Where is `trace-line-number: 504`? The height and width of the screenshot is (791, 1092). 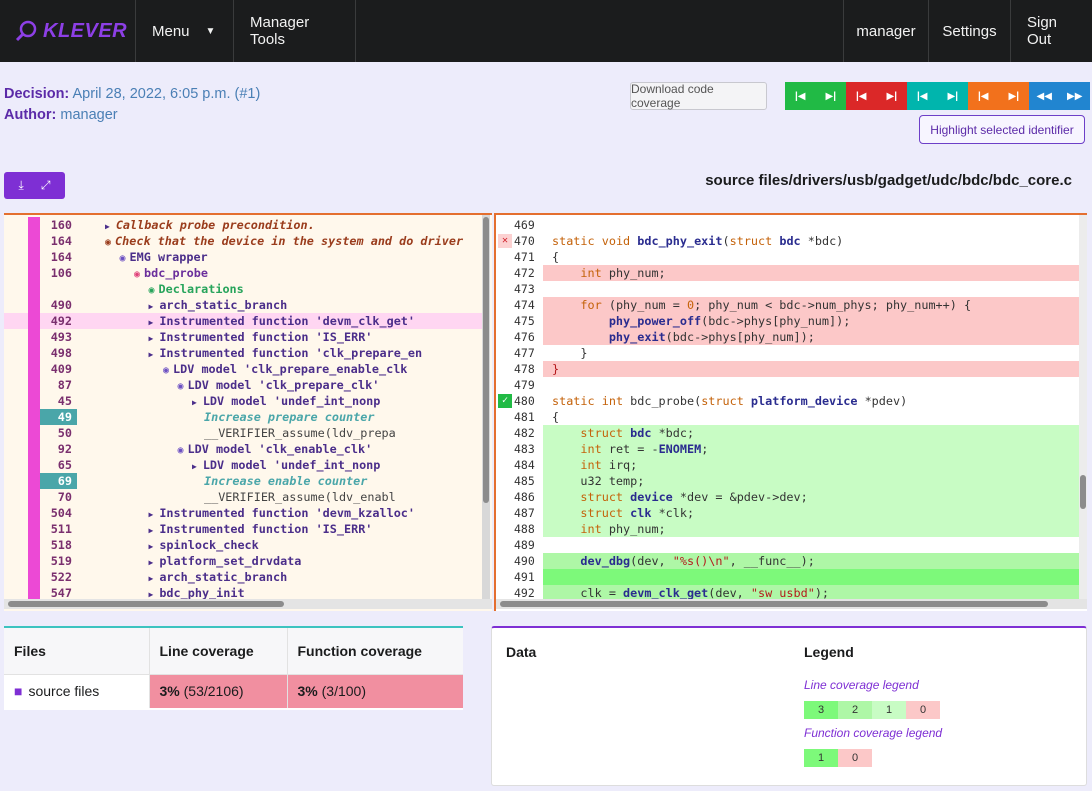
trace-line-number: 504 is located at coordinates (58, 513).